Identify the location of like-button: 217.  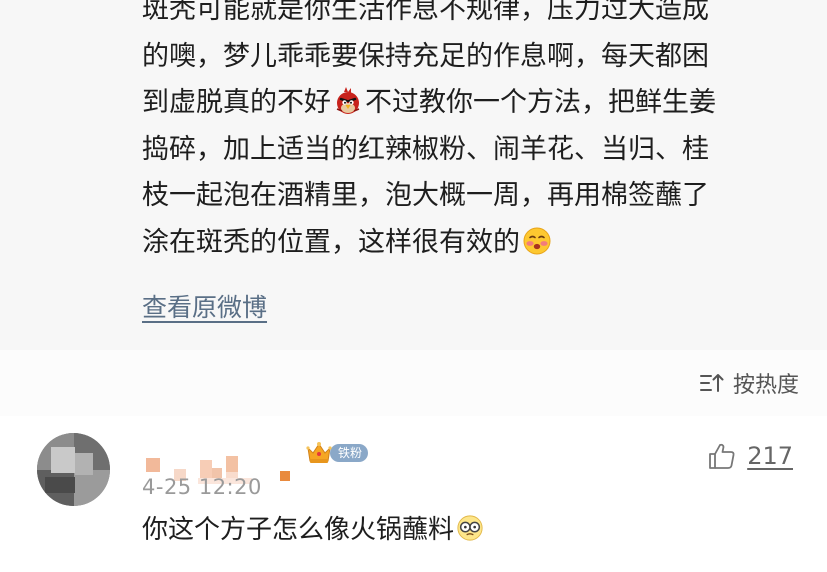
(750, 456).